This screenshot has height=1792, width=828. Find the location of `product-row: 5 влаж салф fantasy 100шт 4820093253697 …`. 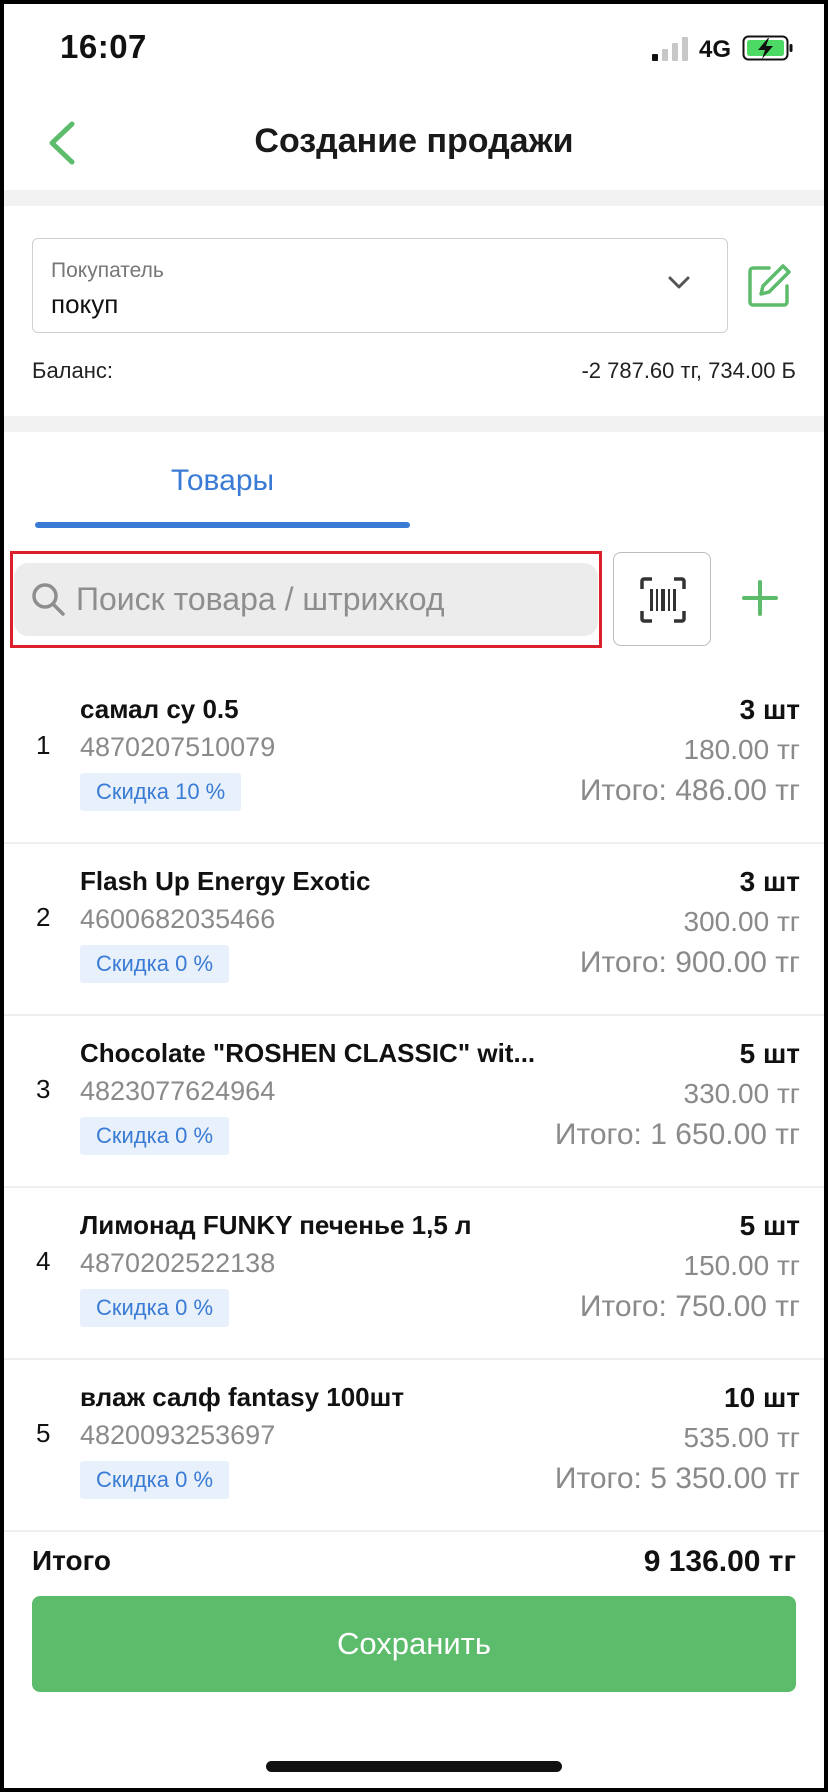

product-row: 5 влаж салф fantasy 100шт 4820093253697 … is located at coordinates (414, 1446).